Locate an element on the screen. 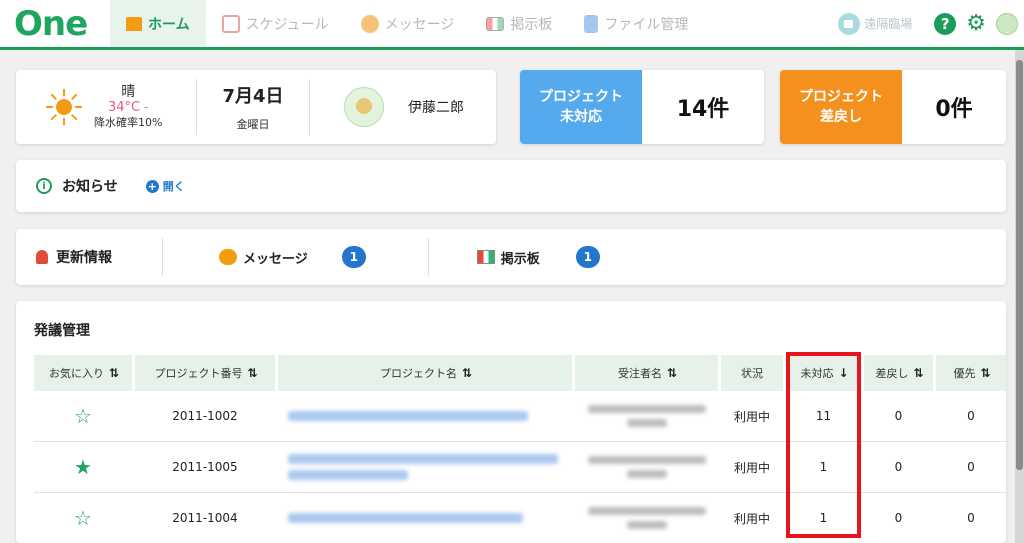  nav-home: ホーム is located at coordinates (158, 23).